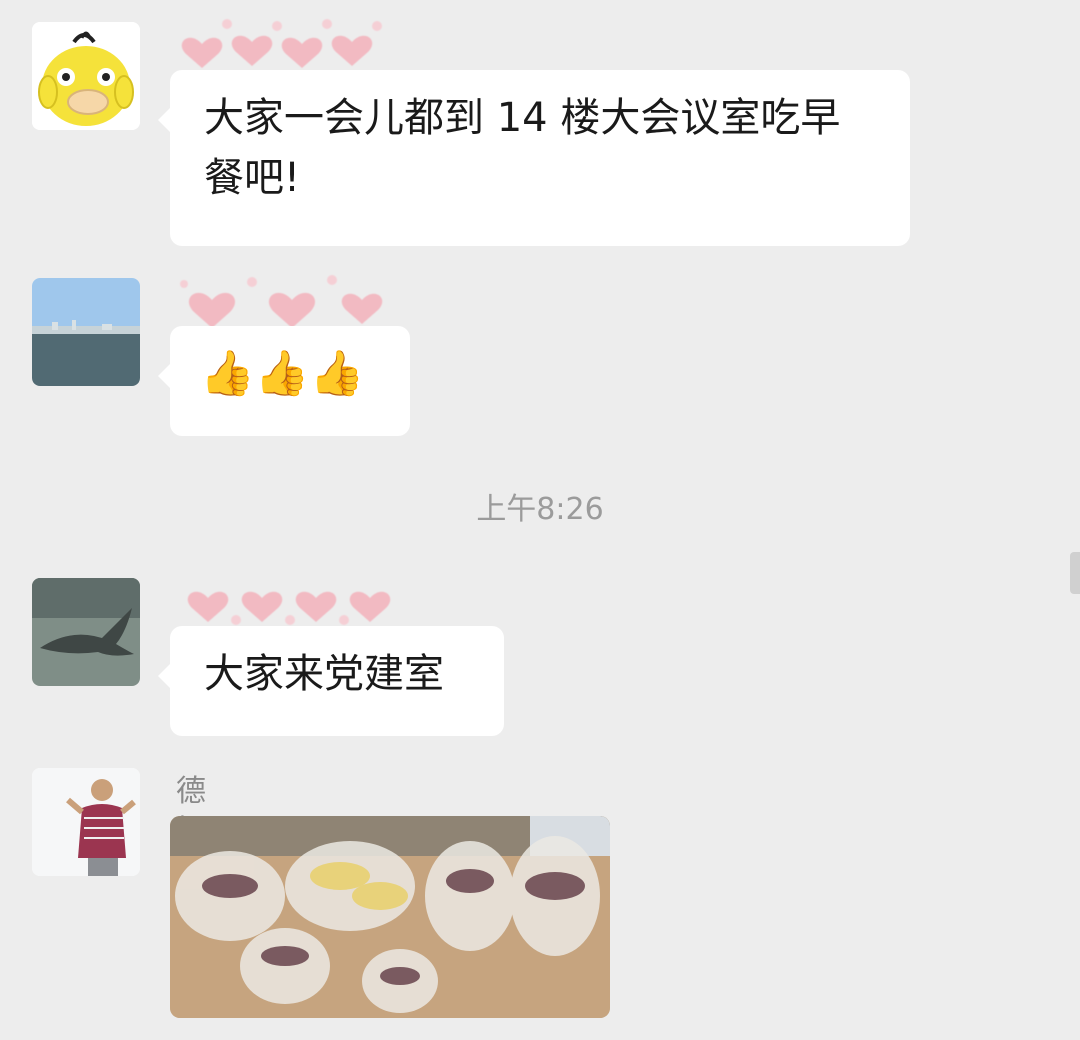 Image resolution: width=1080 pixels, height=1040 pixels. I want to click on message-bubble: 大家来党建室, so click(331, 681).